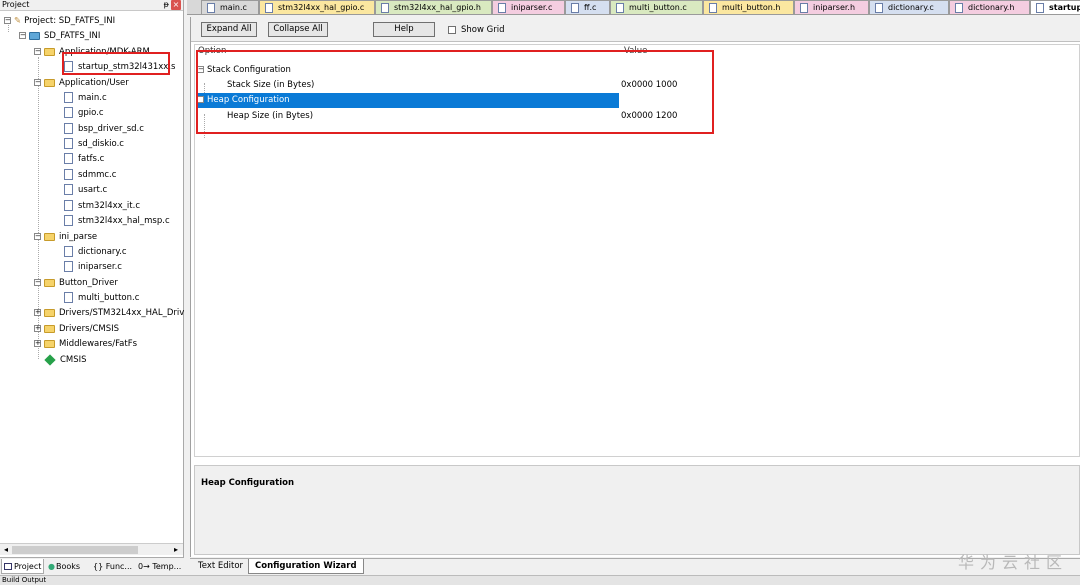 The image size is (1080, 585). What do you see at coordinates (166, 5) in the screenshot?
I see `pin-icon: ᵽ` at bounding box center [166, 5].